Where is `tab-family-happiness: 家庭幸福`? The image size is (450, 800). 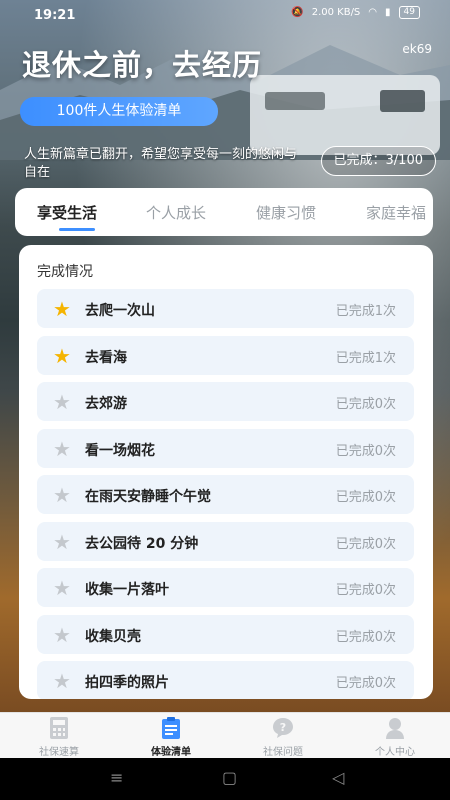
tab-family-happiness: 家庭幸福 is located at coordinates (396, 212).